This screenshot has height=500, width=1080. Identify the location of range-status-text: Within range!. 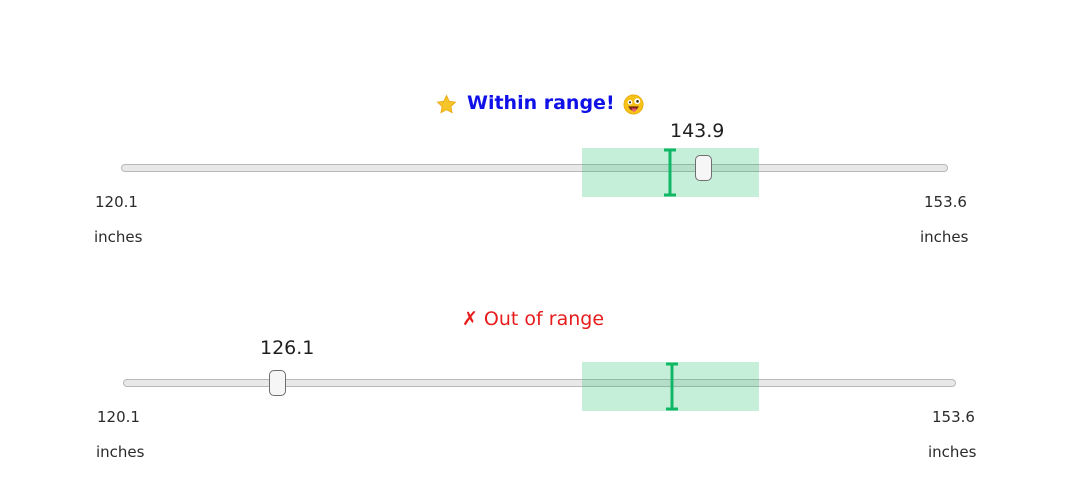
(541, 103).